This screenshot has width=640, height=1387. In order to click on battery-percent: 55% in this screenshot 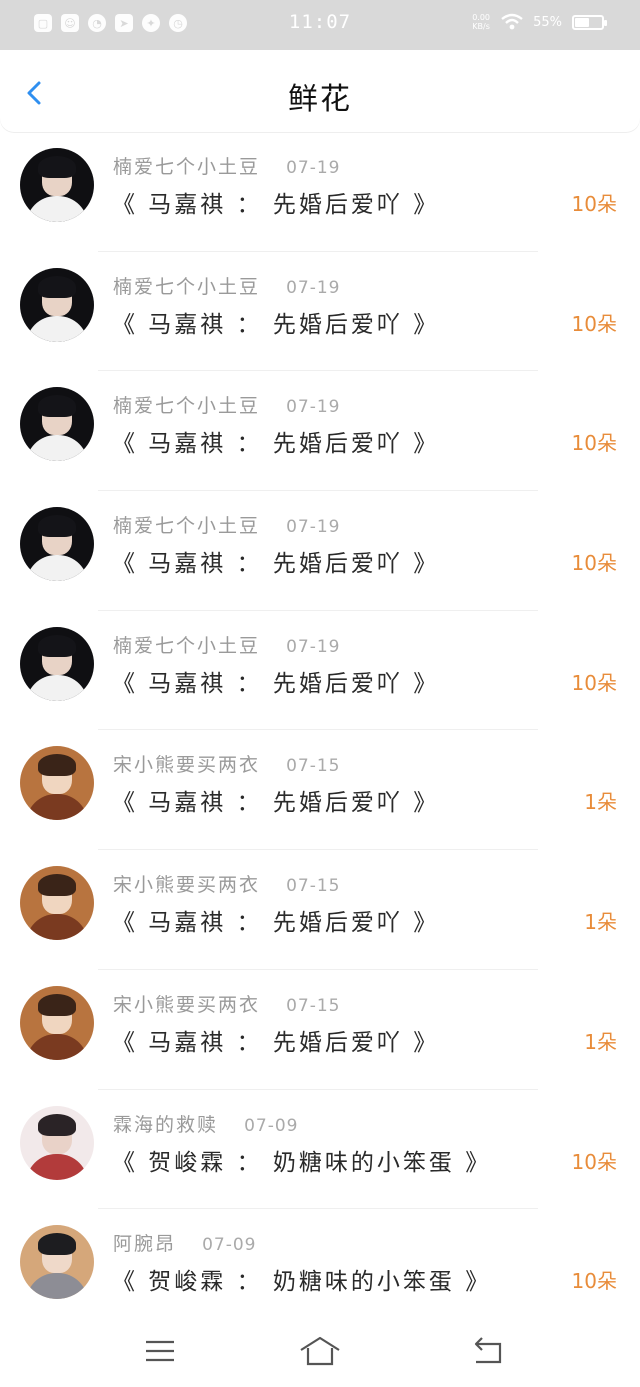, I will do `click(547, 22)`.